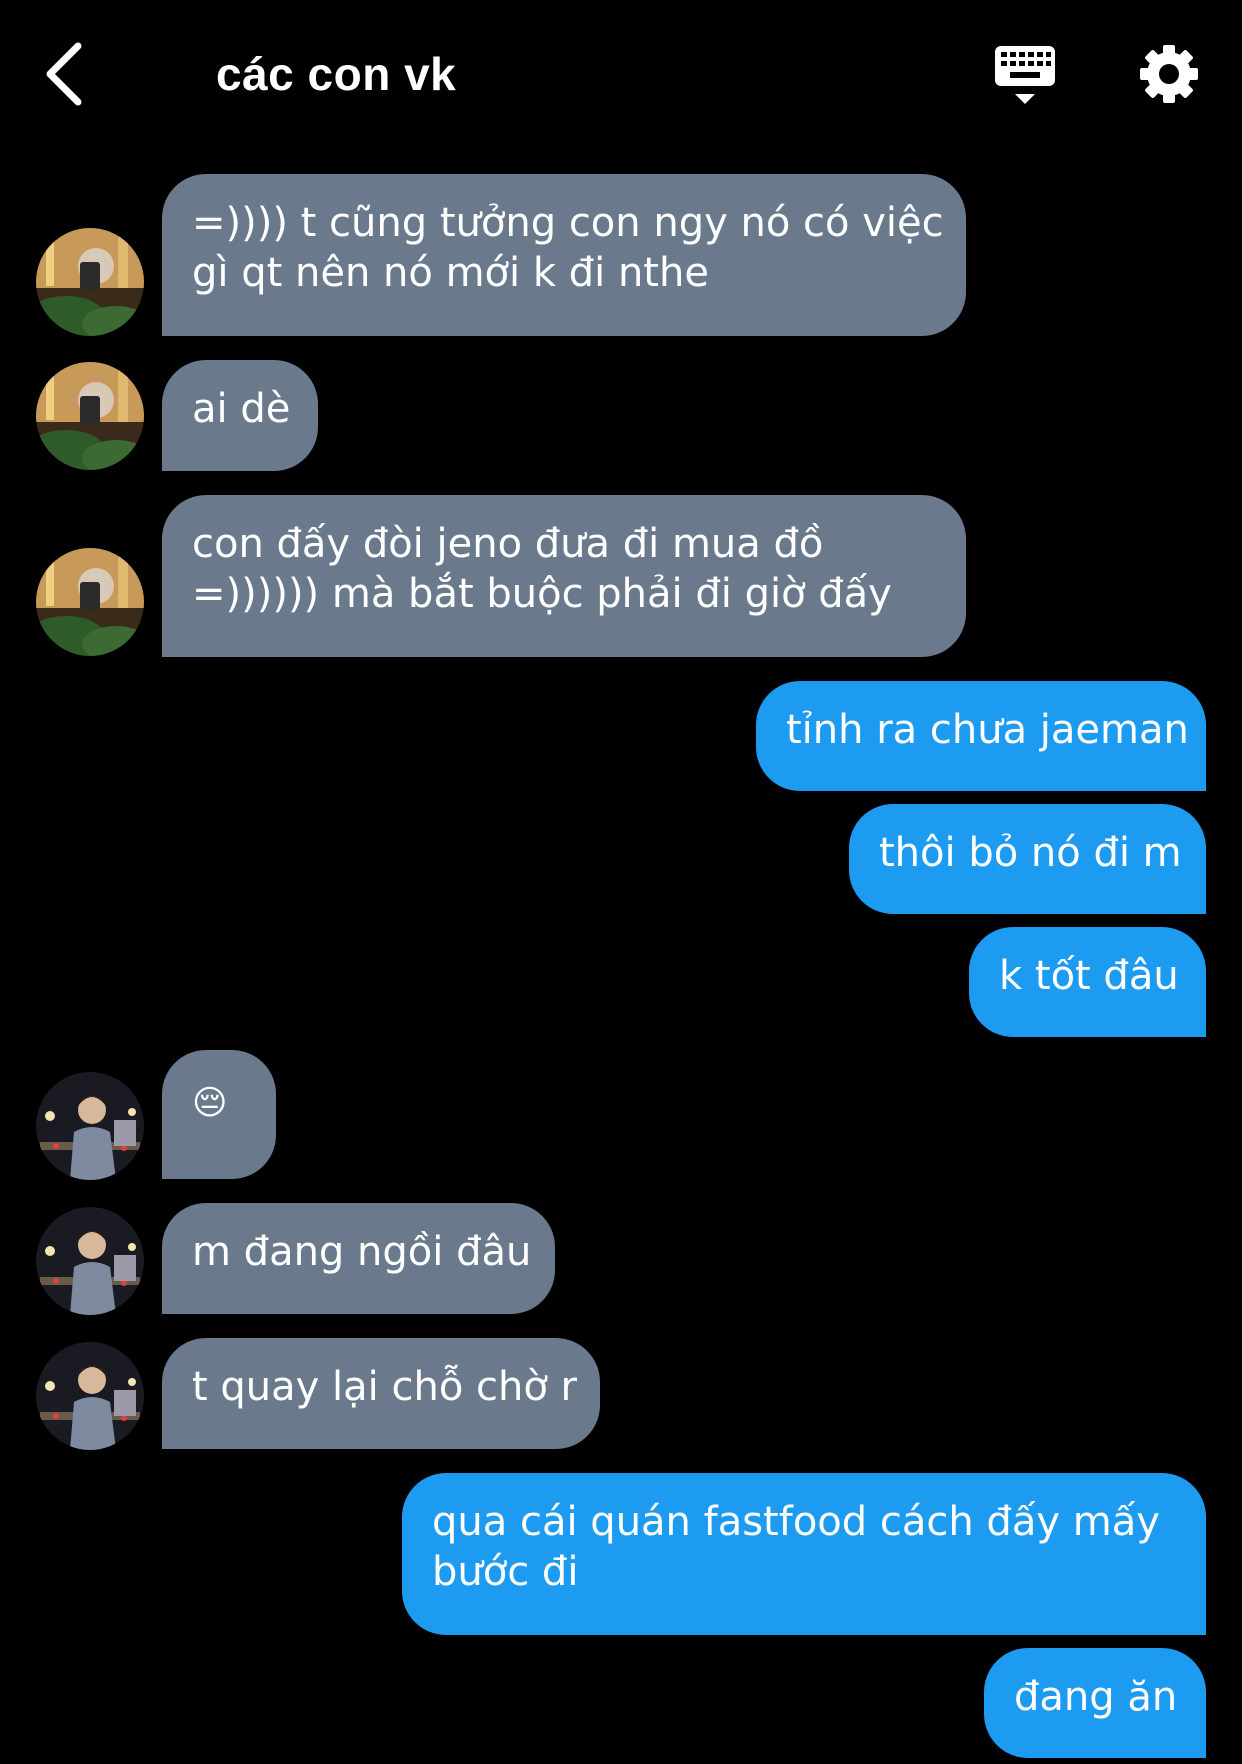 Image resolution: width=1242 pixels, height=1764 pixels. What do you see at coordinates (1089, 976) in the screenshot?
I see `message-text: k tốt đâu` at bounding box center [1089, 976].